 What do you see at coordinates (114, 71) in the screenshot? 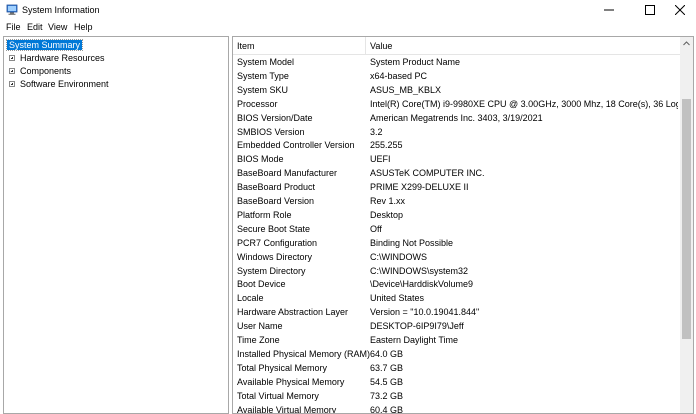
I see `tree-item-components: Components` at bounding box center [114, 71].